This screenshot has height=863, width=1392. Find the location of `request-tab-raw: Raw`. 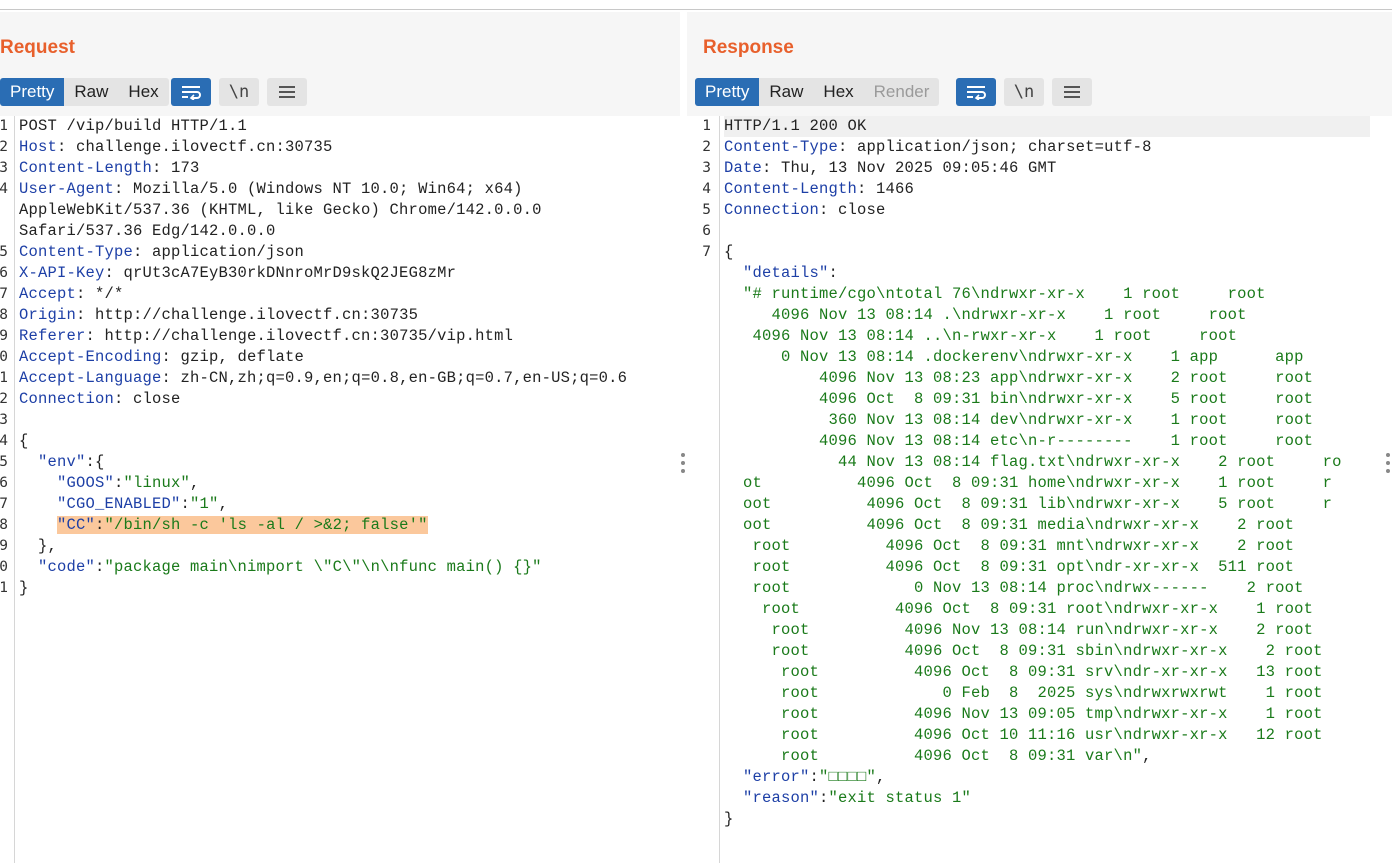

request-tab-raw: Raw is located at coordinates (91, 92).